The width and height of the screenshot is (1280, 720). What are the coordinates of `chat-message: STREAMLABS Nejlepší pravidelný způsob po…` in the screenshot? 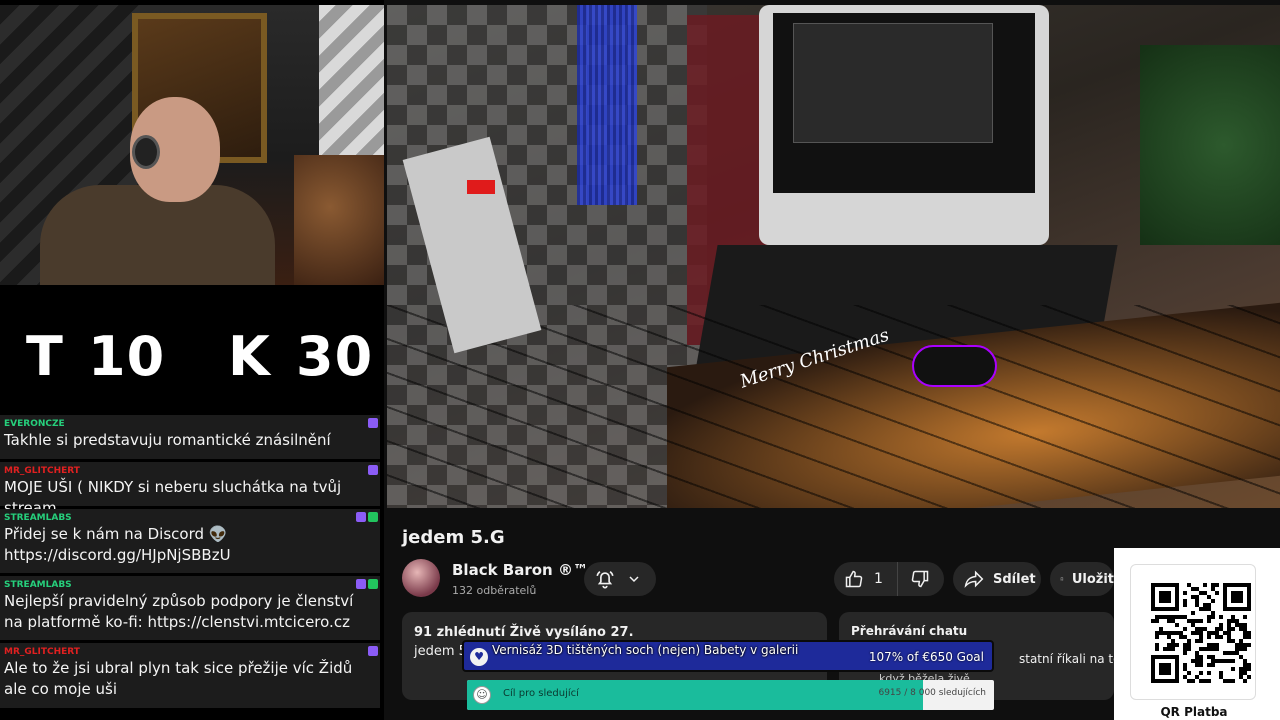 It's located at (190, 608).